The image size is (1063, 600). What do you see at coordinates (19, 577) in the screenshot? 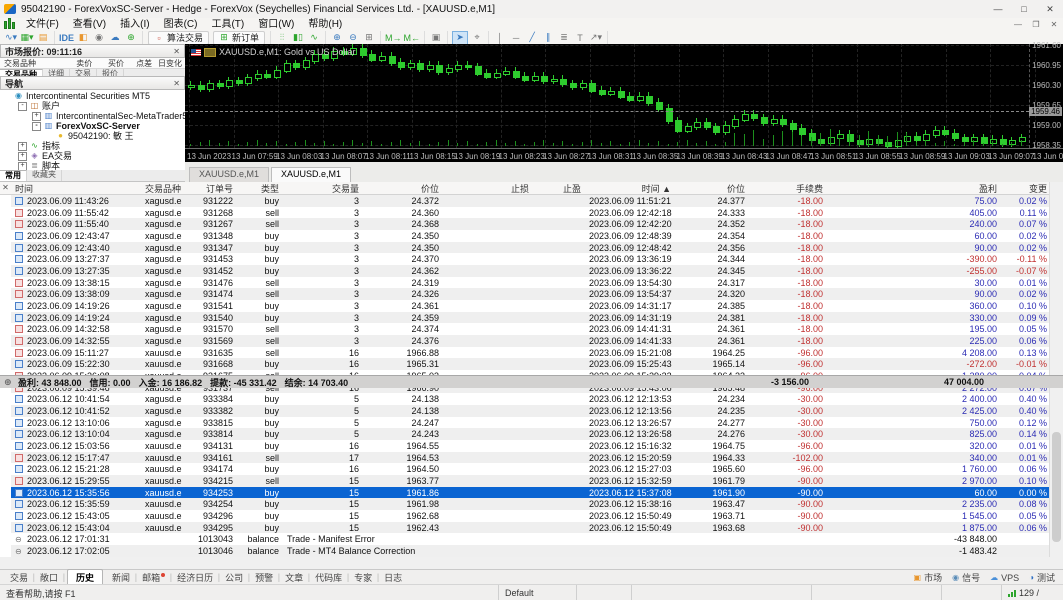
I see `toolbox-tab-交易: 交易 |` at bounding box center [19, 577].